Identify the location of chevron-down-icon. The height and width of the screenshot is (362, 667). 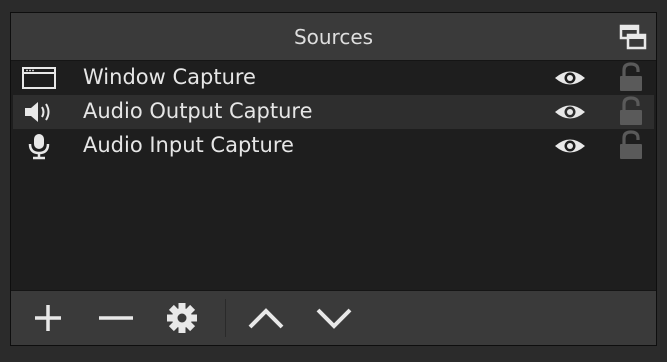
(334, 318).